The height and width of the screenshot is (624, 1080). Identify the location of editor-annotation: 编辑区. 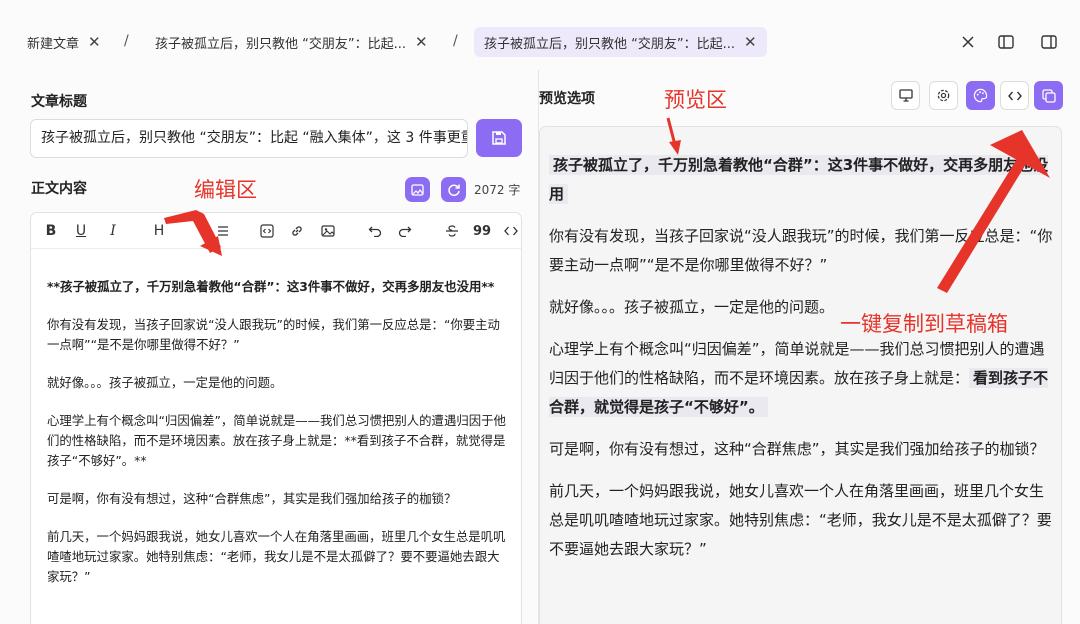
(225, 190).